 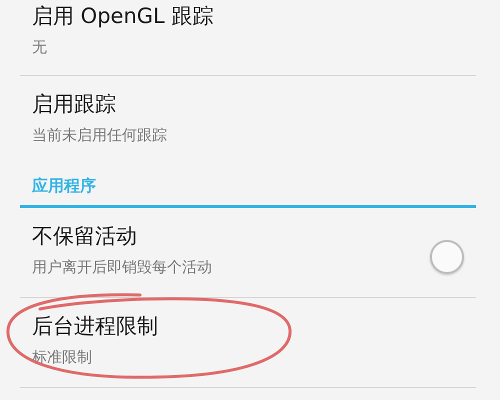 I want to click on setting-title: 后台进程限制, so click(x=95, y=326).